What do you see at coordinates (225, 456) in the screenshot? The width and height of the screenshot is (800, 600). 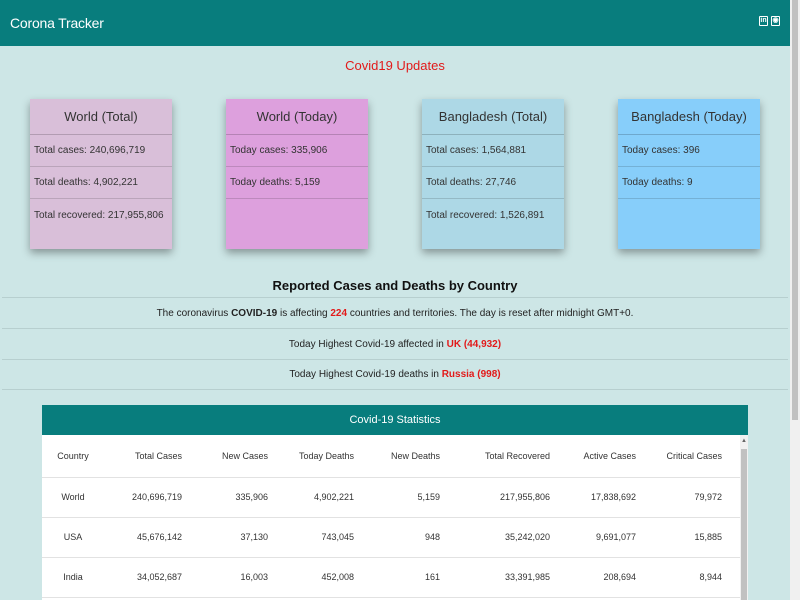 I see `col-header: New Cases` at bounding box center [225, 456].